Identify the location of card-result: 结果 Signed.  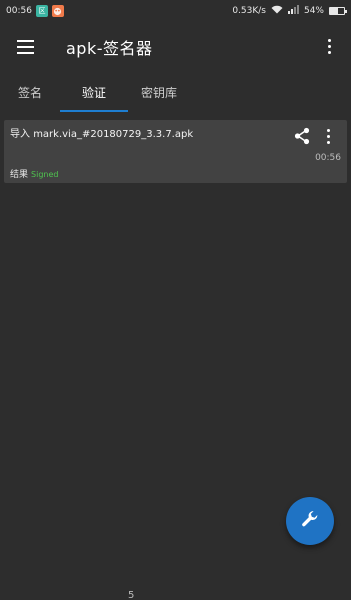
(34, 173).